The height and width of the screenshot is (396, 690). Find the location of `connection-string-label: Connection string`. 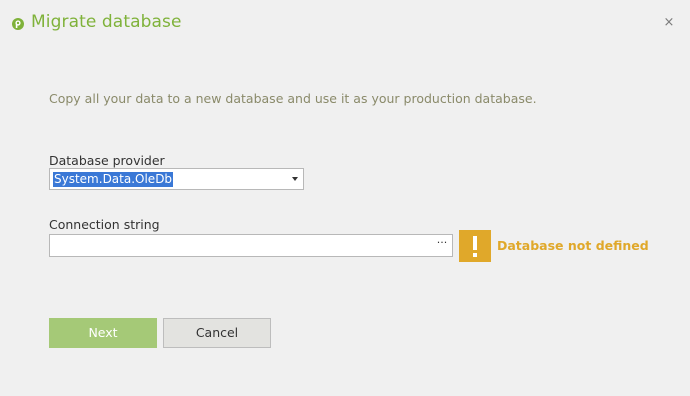

connection-string-label: Connection string is located at coordinates (104, 224).